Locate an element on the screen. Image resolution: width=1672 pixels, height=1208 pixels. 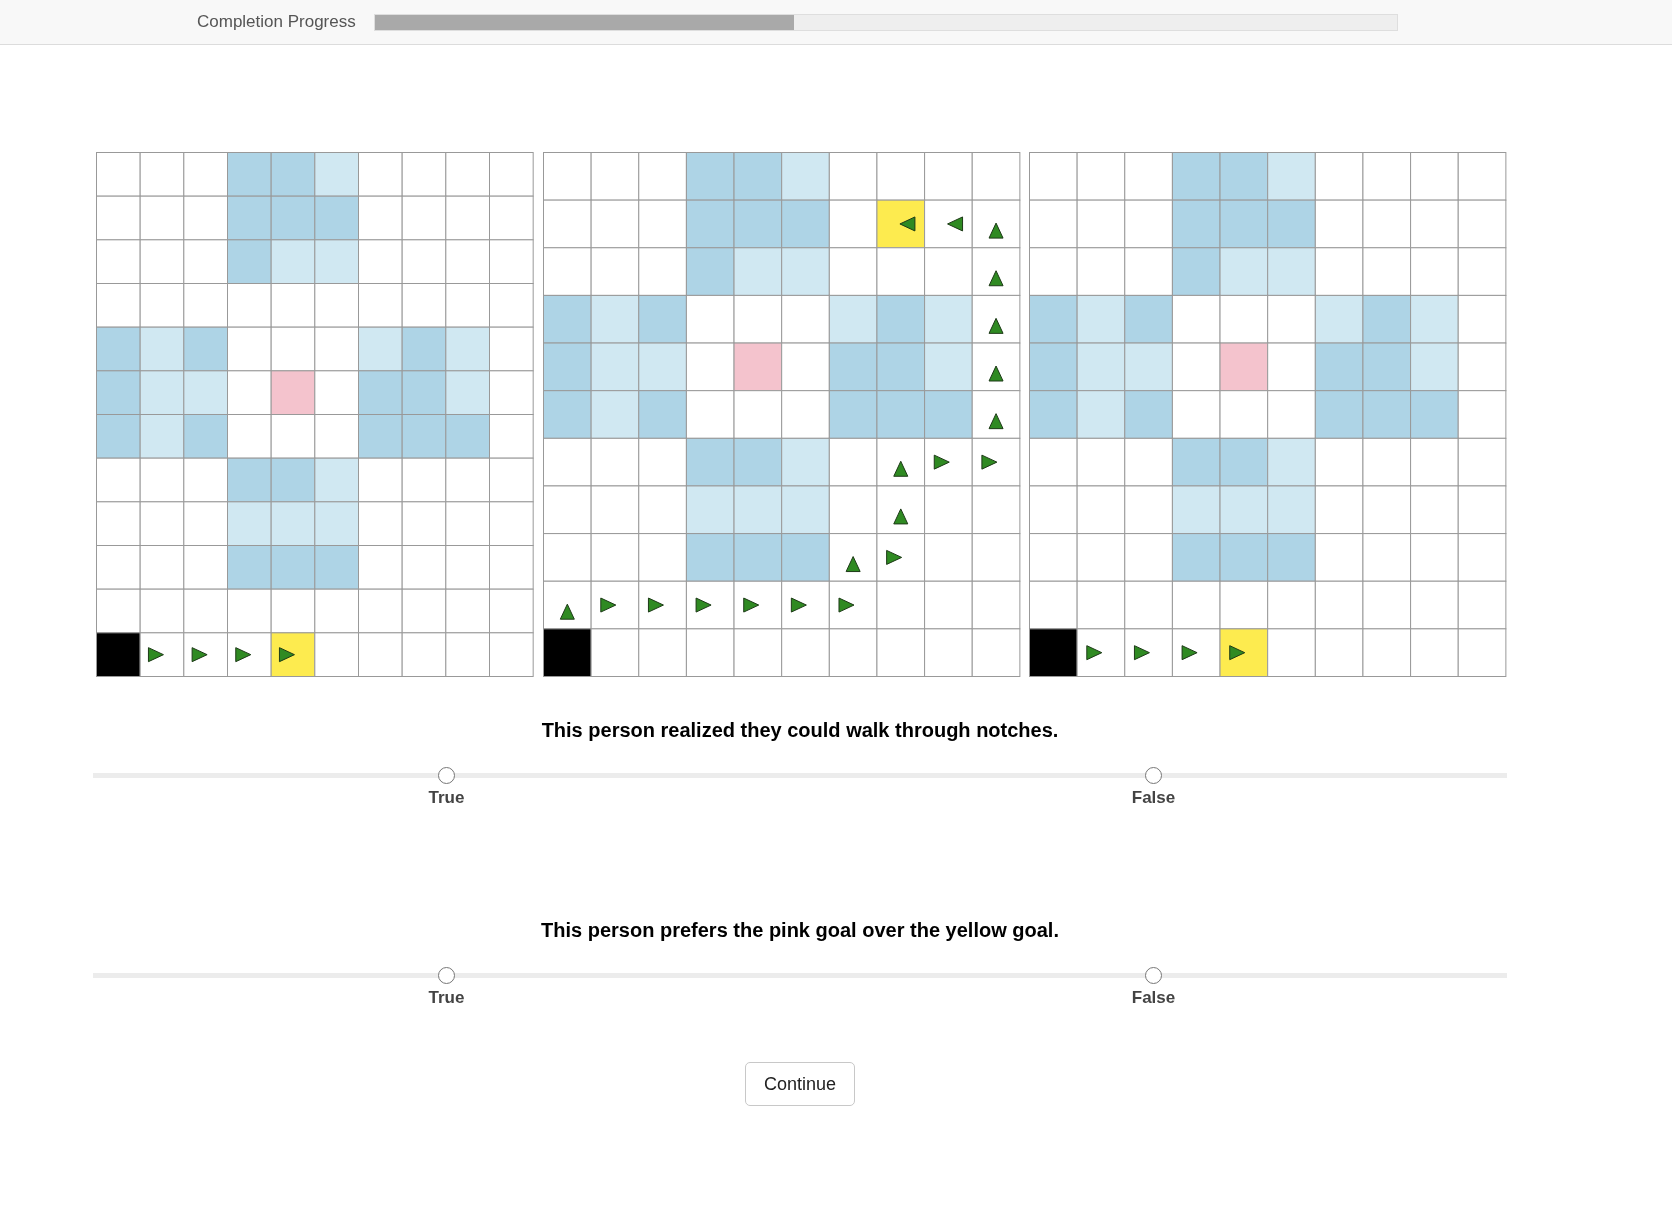
progress-label: Completion Progress is located at coordinates (276, 22).